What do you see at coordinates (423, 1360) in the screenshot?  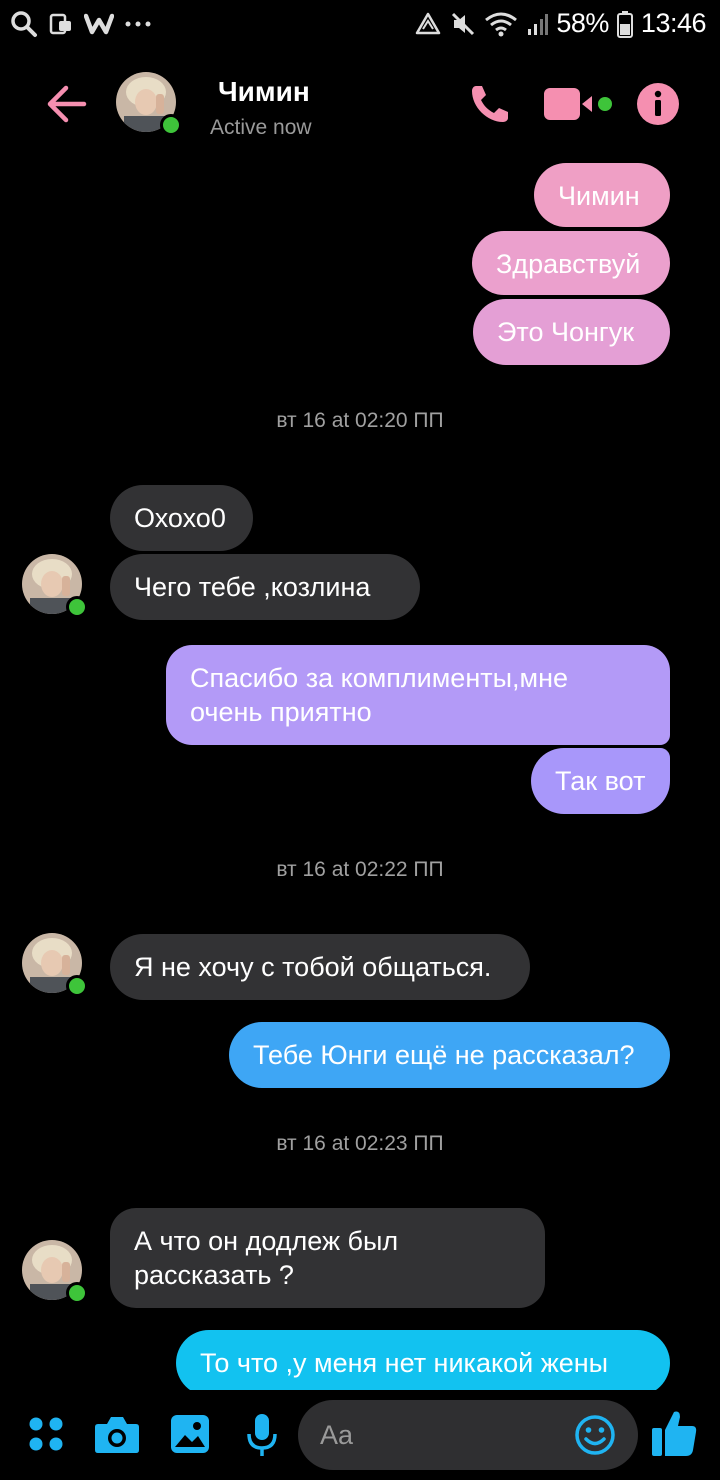 I see `outgoing-message: То что ,у меня нет никакой жены` at bounding box center [423, 1360].